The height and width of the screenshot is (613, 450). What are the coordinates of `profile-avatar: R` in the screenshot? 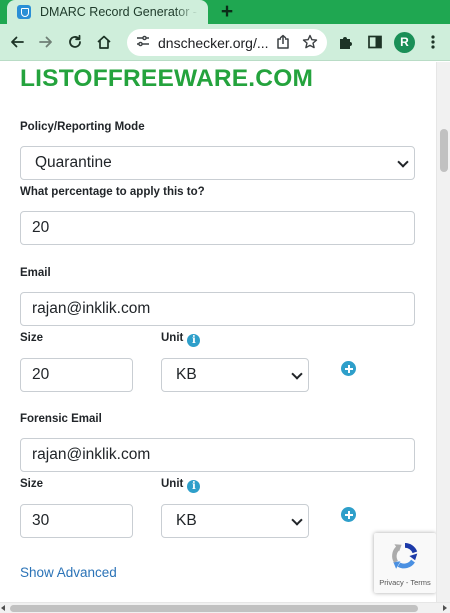 It's located at (404, 42).